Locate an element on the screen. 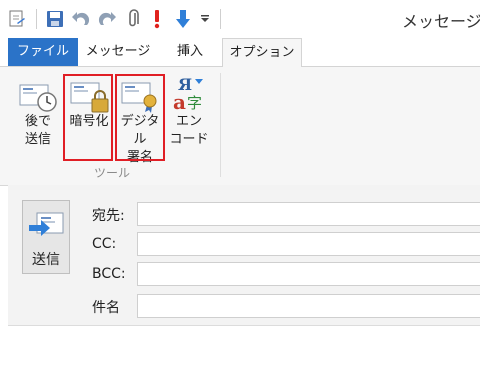 Image resolution: width=480 pixels, height=381 pixels. ribbon-tab-bar: ファイル メッセージ 挿入 オプション is located at coordinates (240, 53).